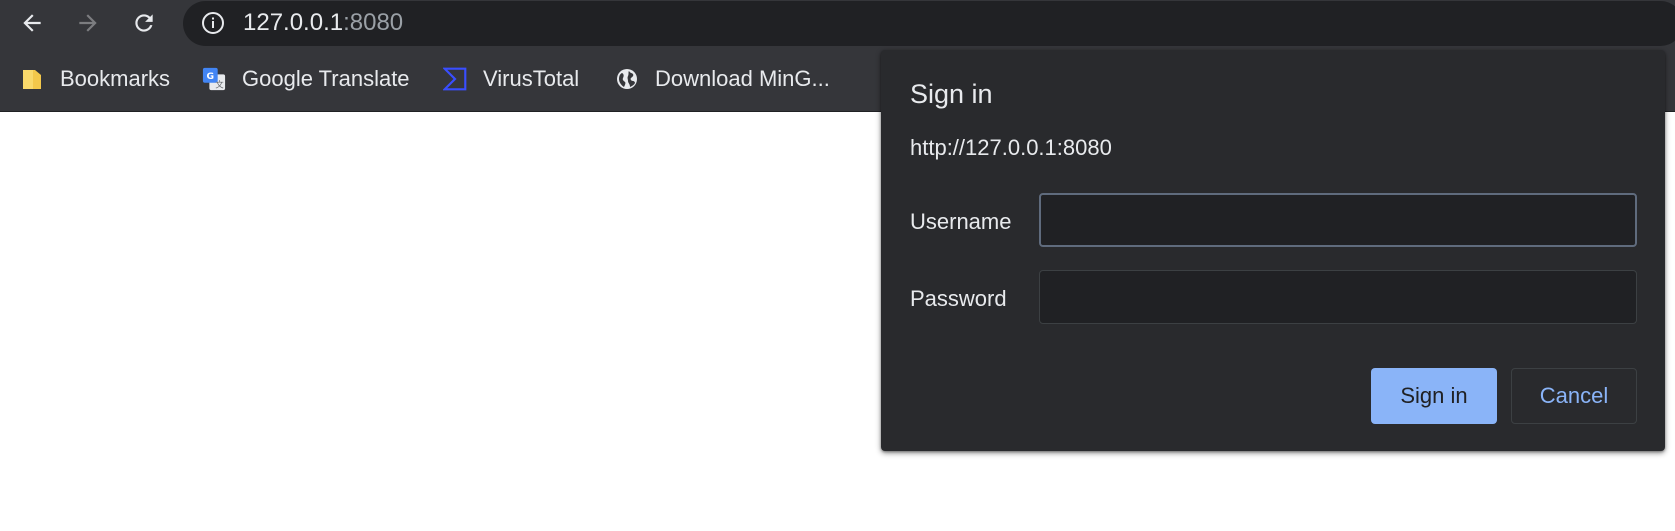  I want to click on virustotal-icon, so click(455, 79).